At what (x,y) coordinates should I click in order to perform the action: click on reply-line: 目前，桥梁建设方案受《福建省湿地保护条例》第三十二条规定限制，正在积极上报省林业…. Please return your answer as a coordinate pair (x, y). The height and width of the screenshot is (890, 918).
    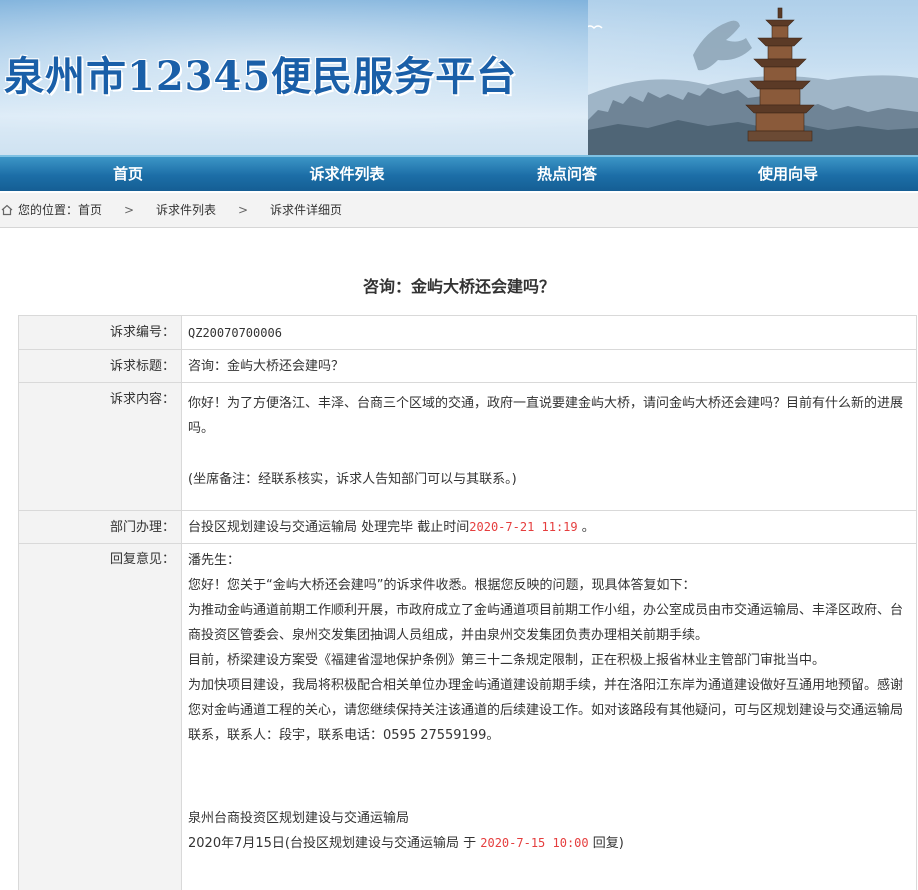
    Looking at the image, I should click on (507, 660).